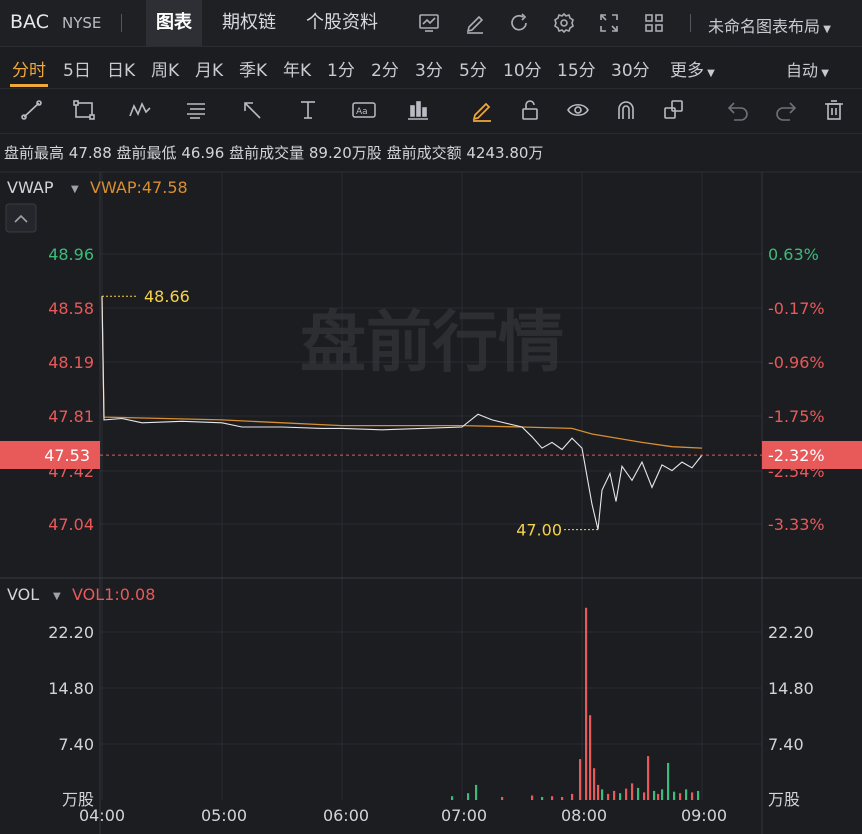 The image size is (862, 834). Describe the element at coordinates (224, 815) in the screenshot. I see `x-tick: 05:00` at that location.